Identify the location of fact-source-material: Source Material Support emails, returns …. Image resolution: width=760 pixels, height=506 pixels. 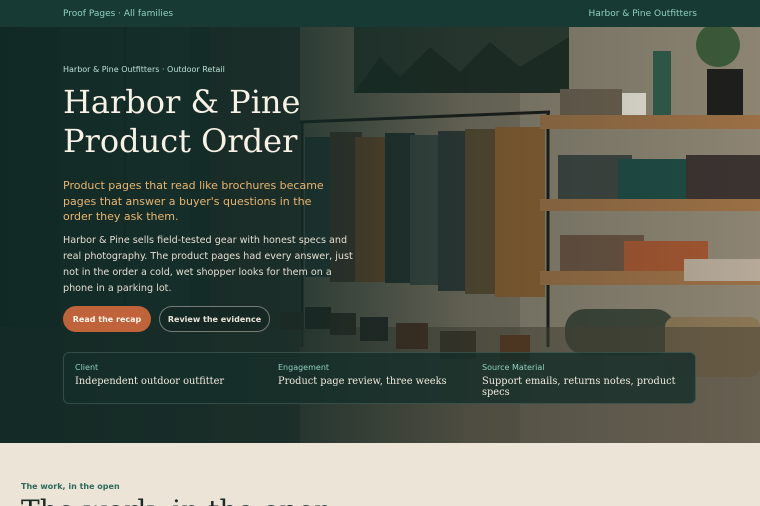
(588, 380).